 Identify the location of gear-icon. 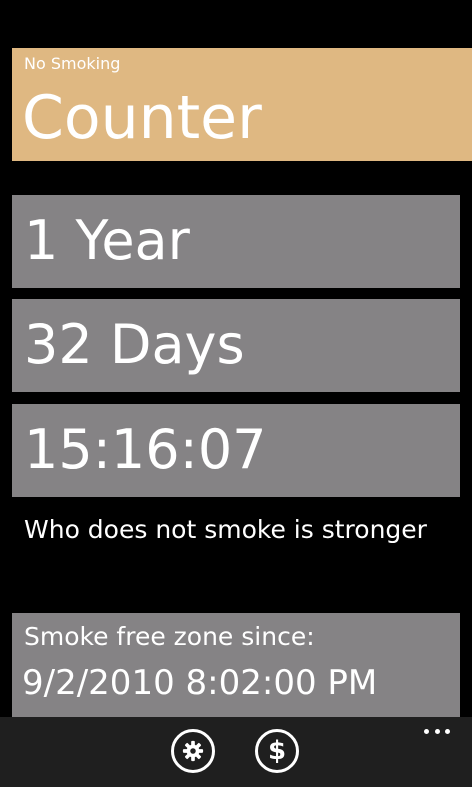
(193, 751).